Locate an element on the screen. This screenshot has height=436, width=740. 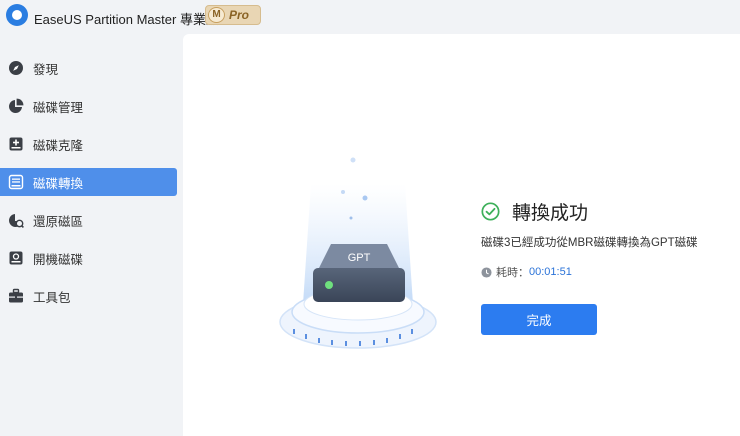
boot-disk-icon is located at coordinates (16, 258).